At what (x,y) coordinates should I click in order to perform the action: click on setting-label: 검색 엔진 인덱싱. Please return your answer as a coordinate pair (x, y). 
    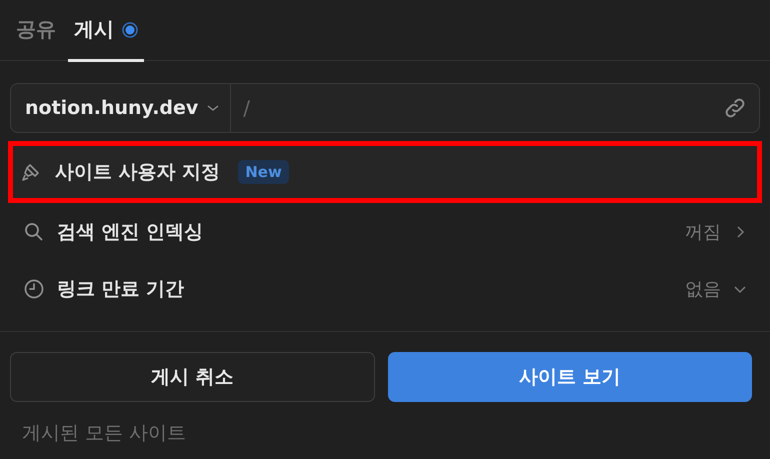
    Looking at the image, I should click on (130, 232).